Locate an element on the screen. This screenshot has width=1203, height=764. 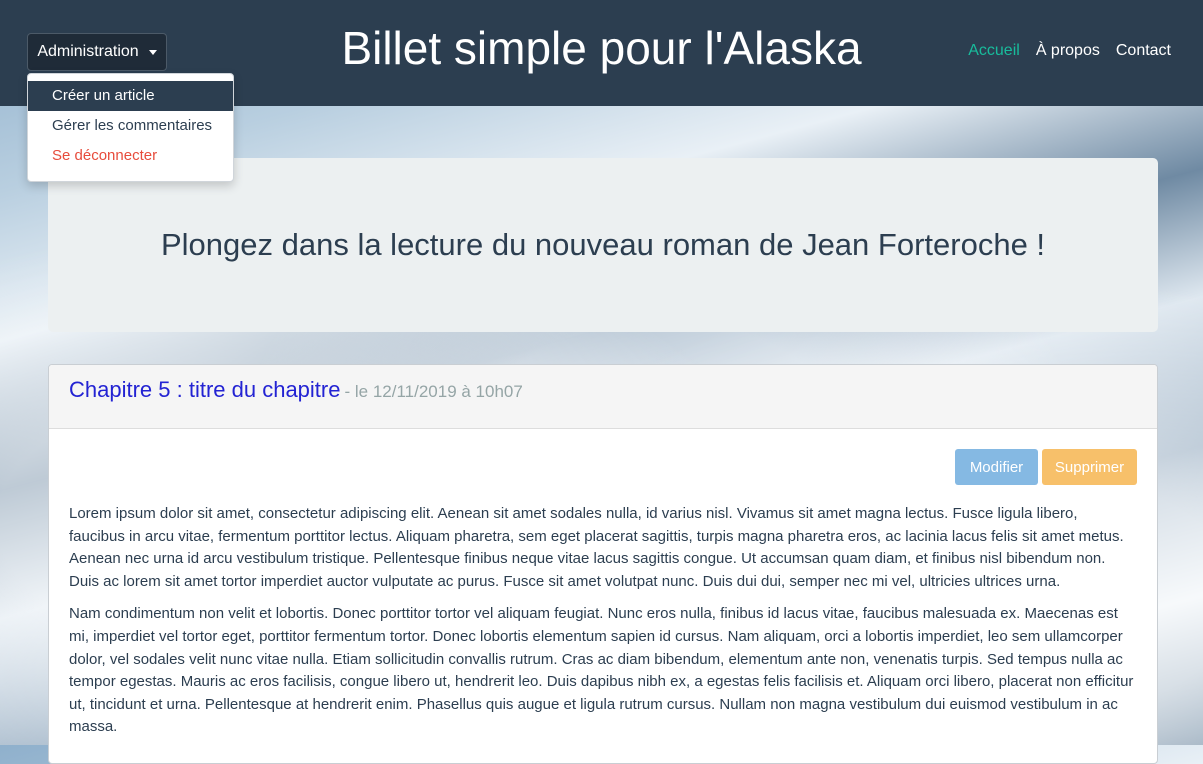
menu-item-creer-article: Créer un article is located at coordinates (130, 96).